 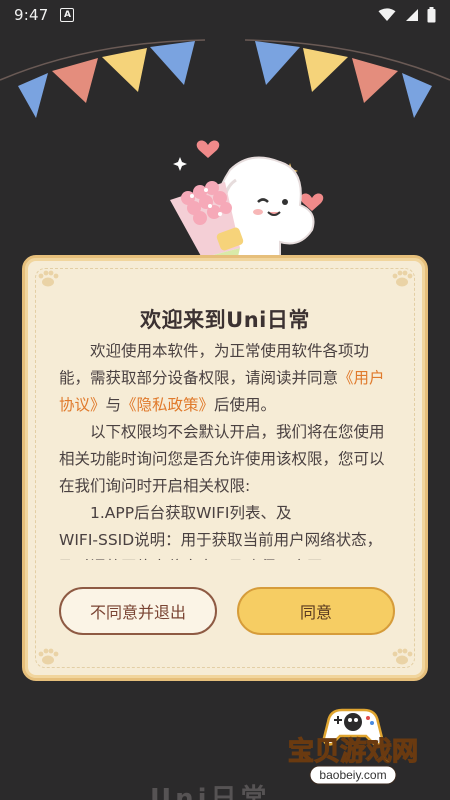 What do you see at coordinates (225, 15) in the screenshot?
I see `status-bar: 9:47 A` at bounding box center [225, 15].